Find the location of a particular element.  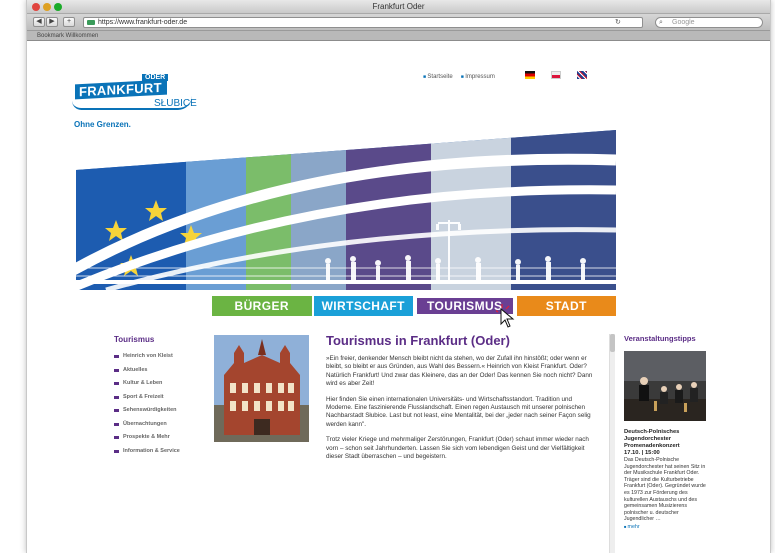

plus-icon: + is located at coordinates (69, 21).